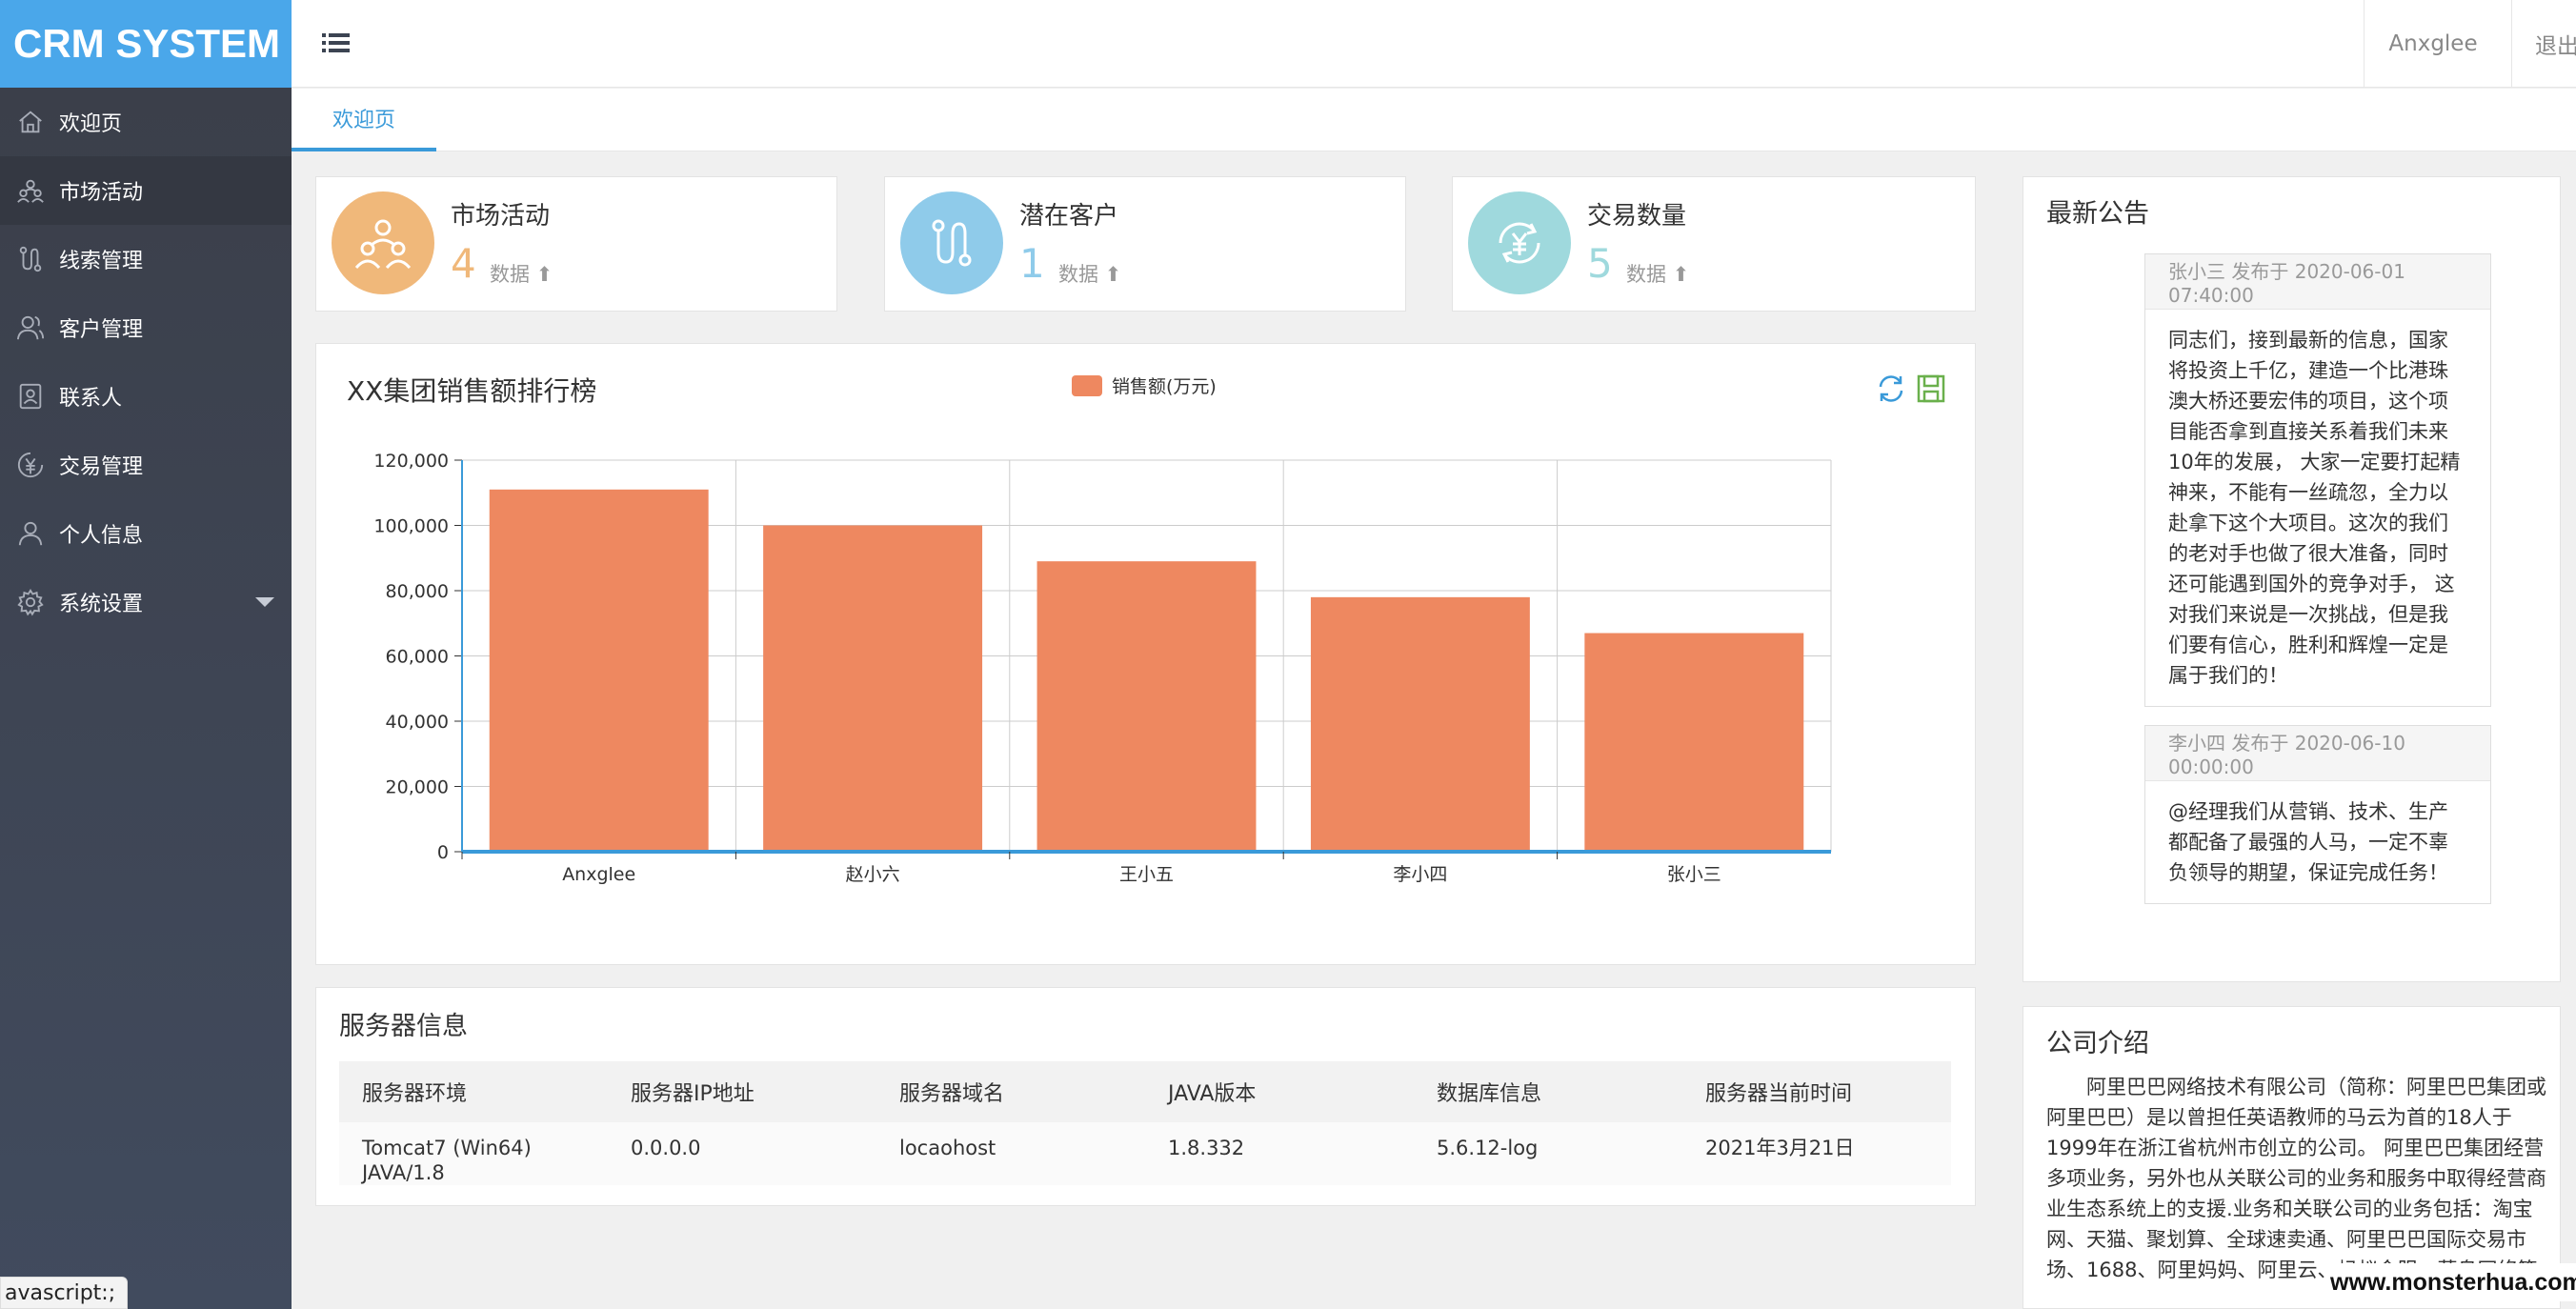 The height and width of the screenshot is (1309, 2576). I want to click on y-tick-label: 60,000, so click(417, 657).